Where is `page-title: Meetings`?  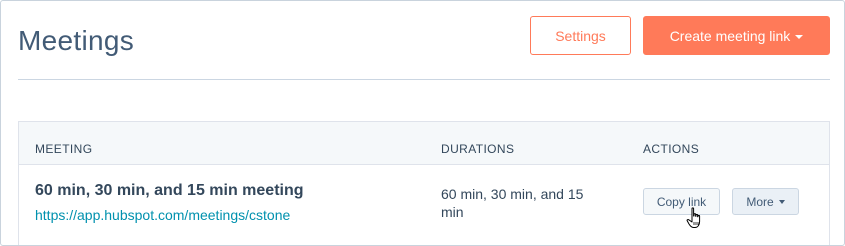 page-title: Meetings is located at coordinates (76, 40).